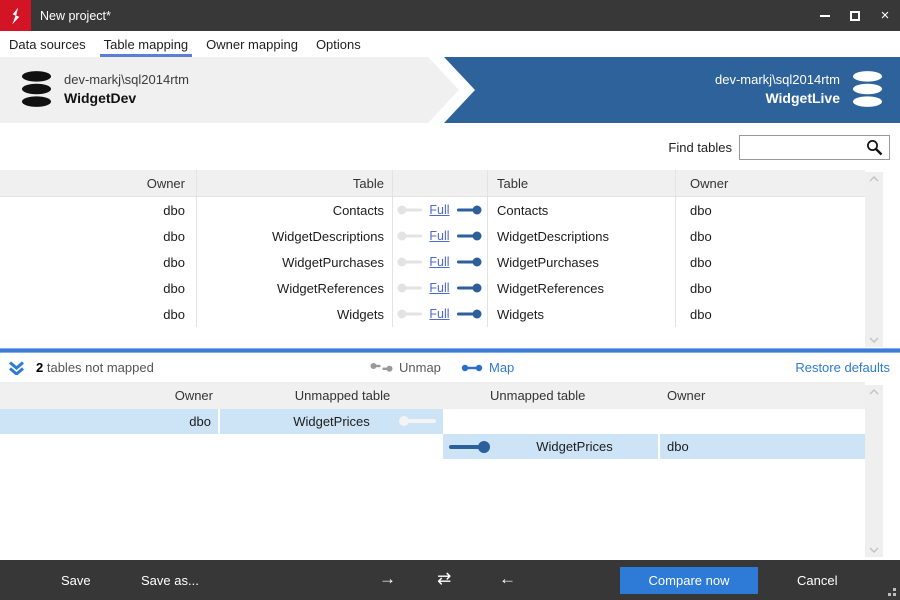 The height and width of the screenshot is (600, 900). What do you see at coordinates (469, 447) in the screenshot?
I see `unmapped-stub-right-icon` at bounding box center [469, 447].